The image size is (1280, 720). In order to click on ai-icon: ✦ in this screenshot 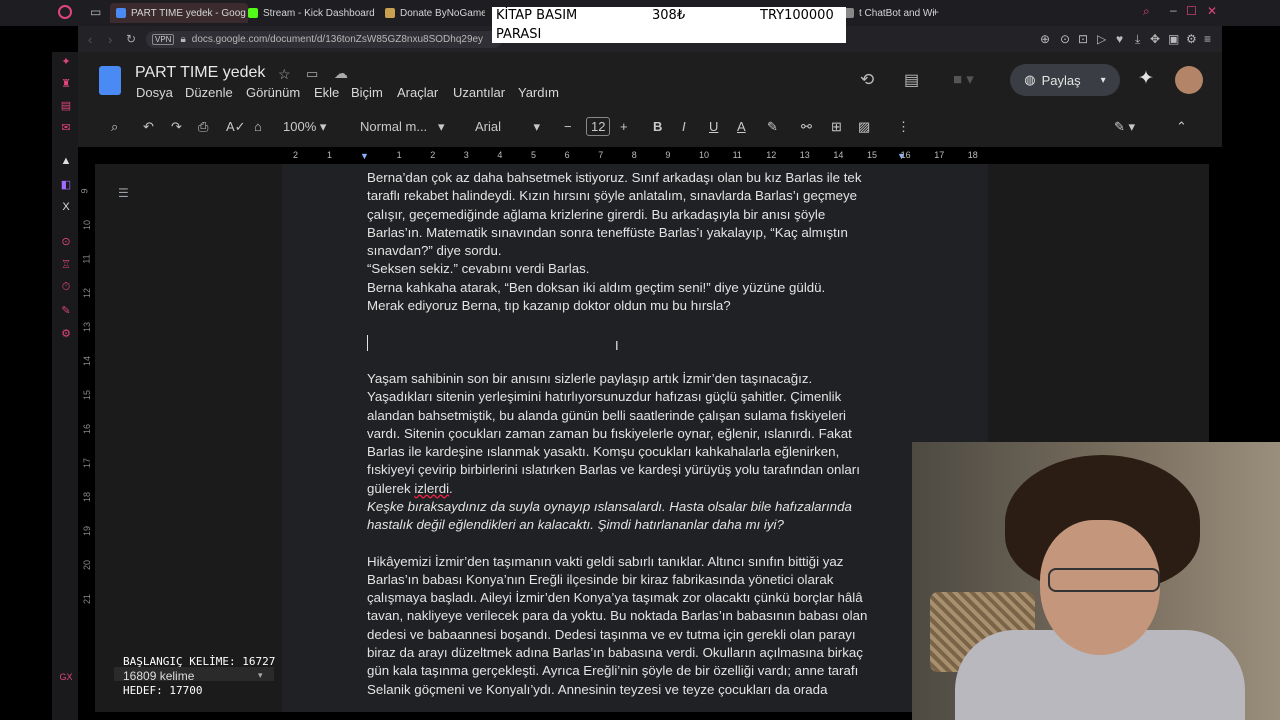, I will do `click(66, 61)`.